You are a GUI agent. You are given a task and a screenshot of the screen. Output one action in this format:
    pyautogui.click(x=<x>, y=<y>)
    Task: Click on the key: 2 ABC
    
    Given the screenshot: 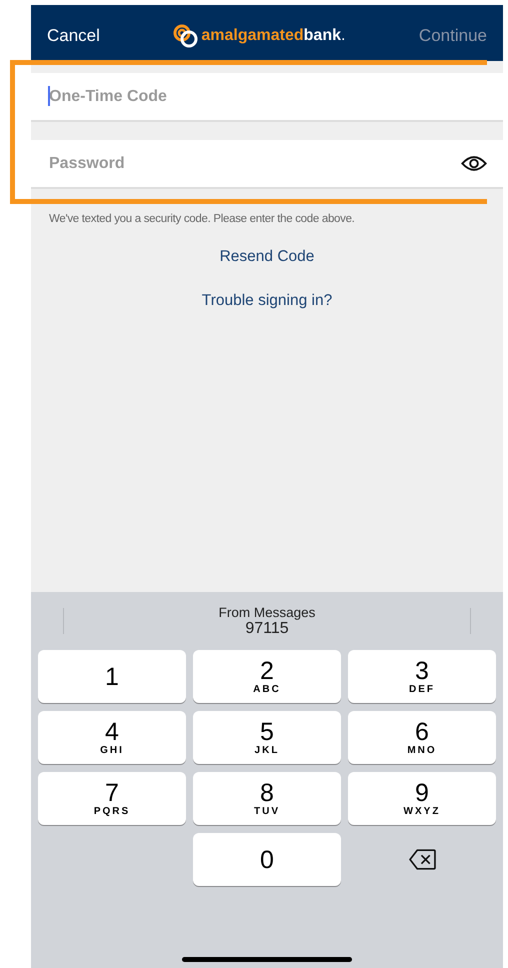 What is the action you would take?
    pyautogui.click(x=267, y=676)
    